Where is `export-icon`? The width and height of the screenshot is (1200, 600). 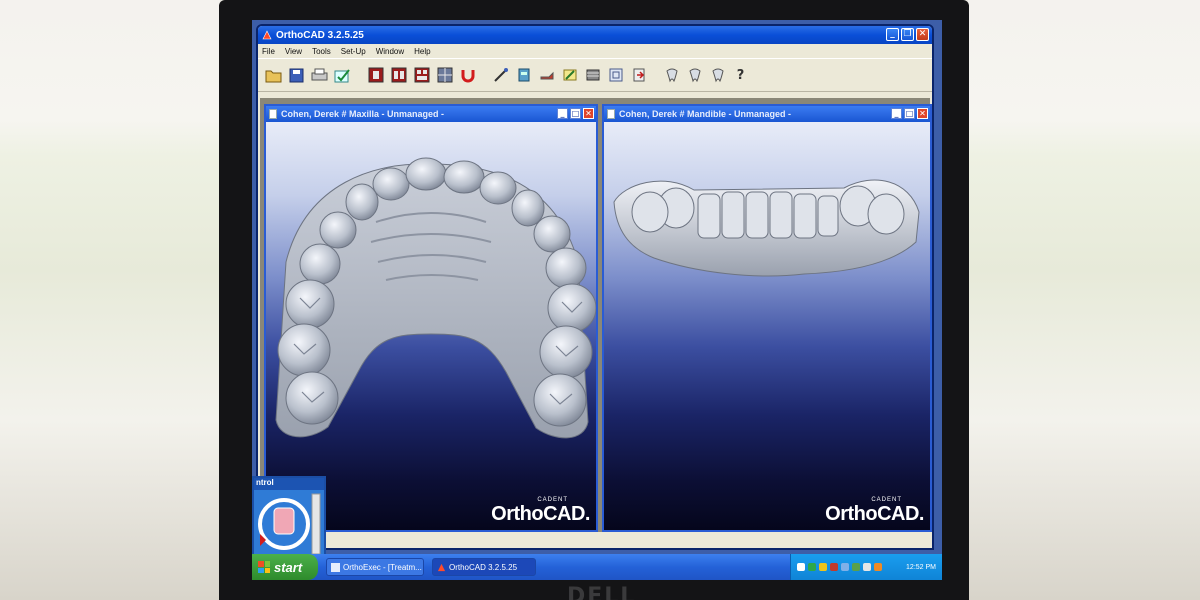
export-icon is located at coordinates (638, 75).